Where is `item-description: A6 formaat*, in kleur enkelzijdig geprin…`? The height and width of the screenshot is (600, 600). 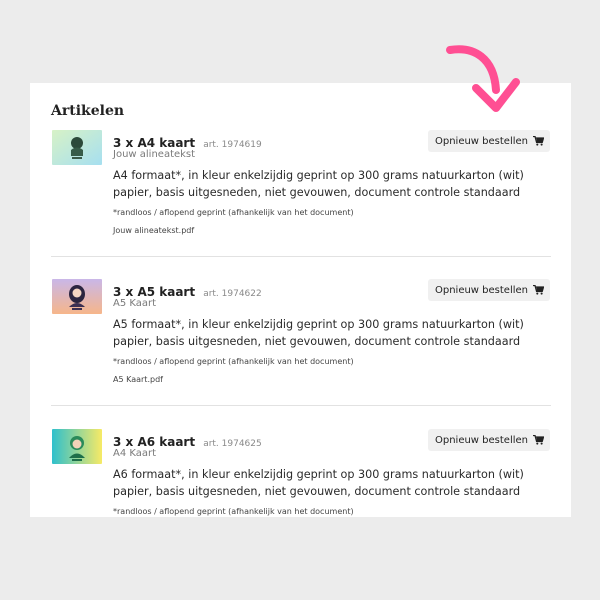 item-description: A6 formaat*, in kleur enkelzijdig geprin… is located at coordinates (318, 483).